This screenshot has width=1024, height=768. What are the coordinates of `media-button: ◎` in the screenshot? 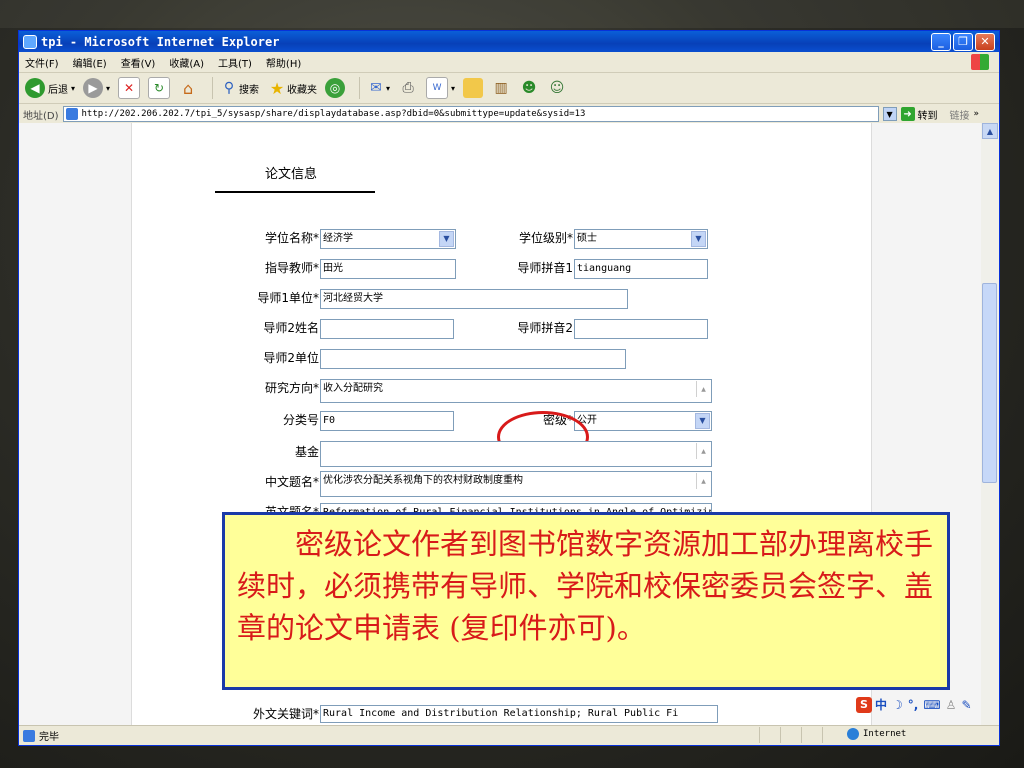 It's located at (335, 88).